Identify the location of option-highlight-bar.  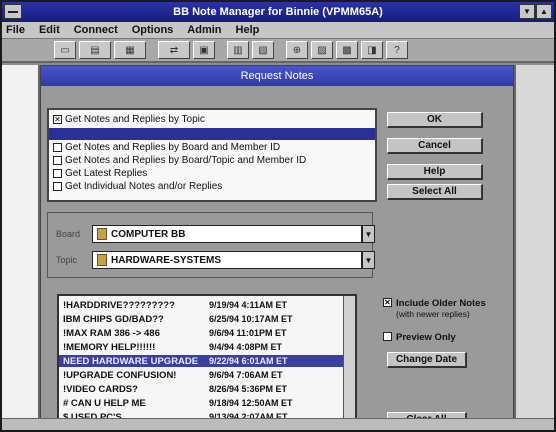
(212, 134).